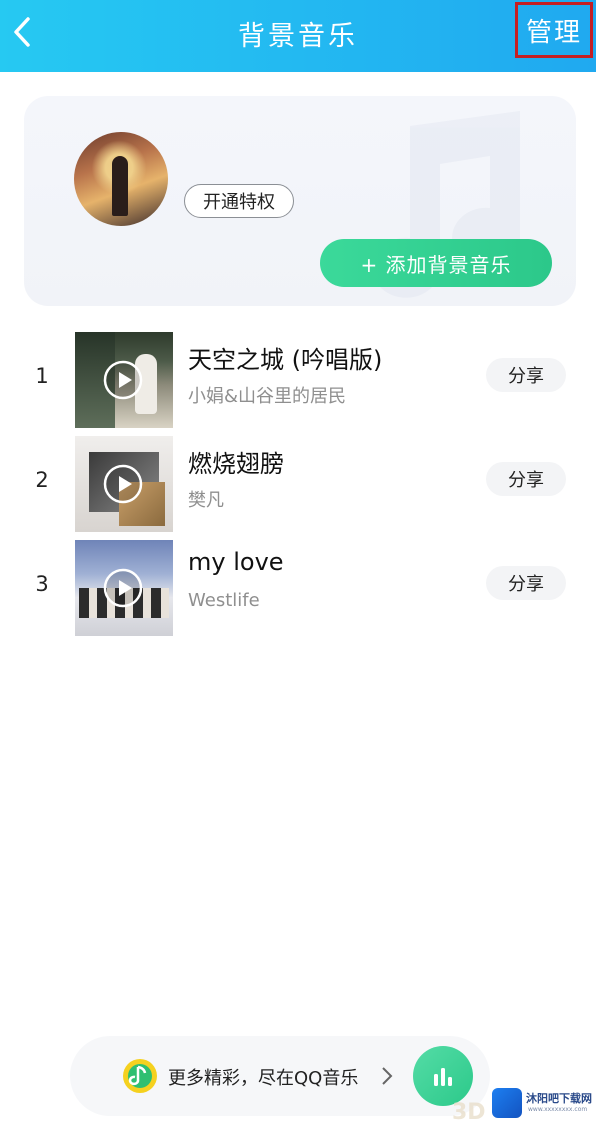  I want to click on song-index: 1, so click(42, 376).